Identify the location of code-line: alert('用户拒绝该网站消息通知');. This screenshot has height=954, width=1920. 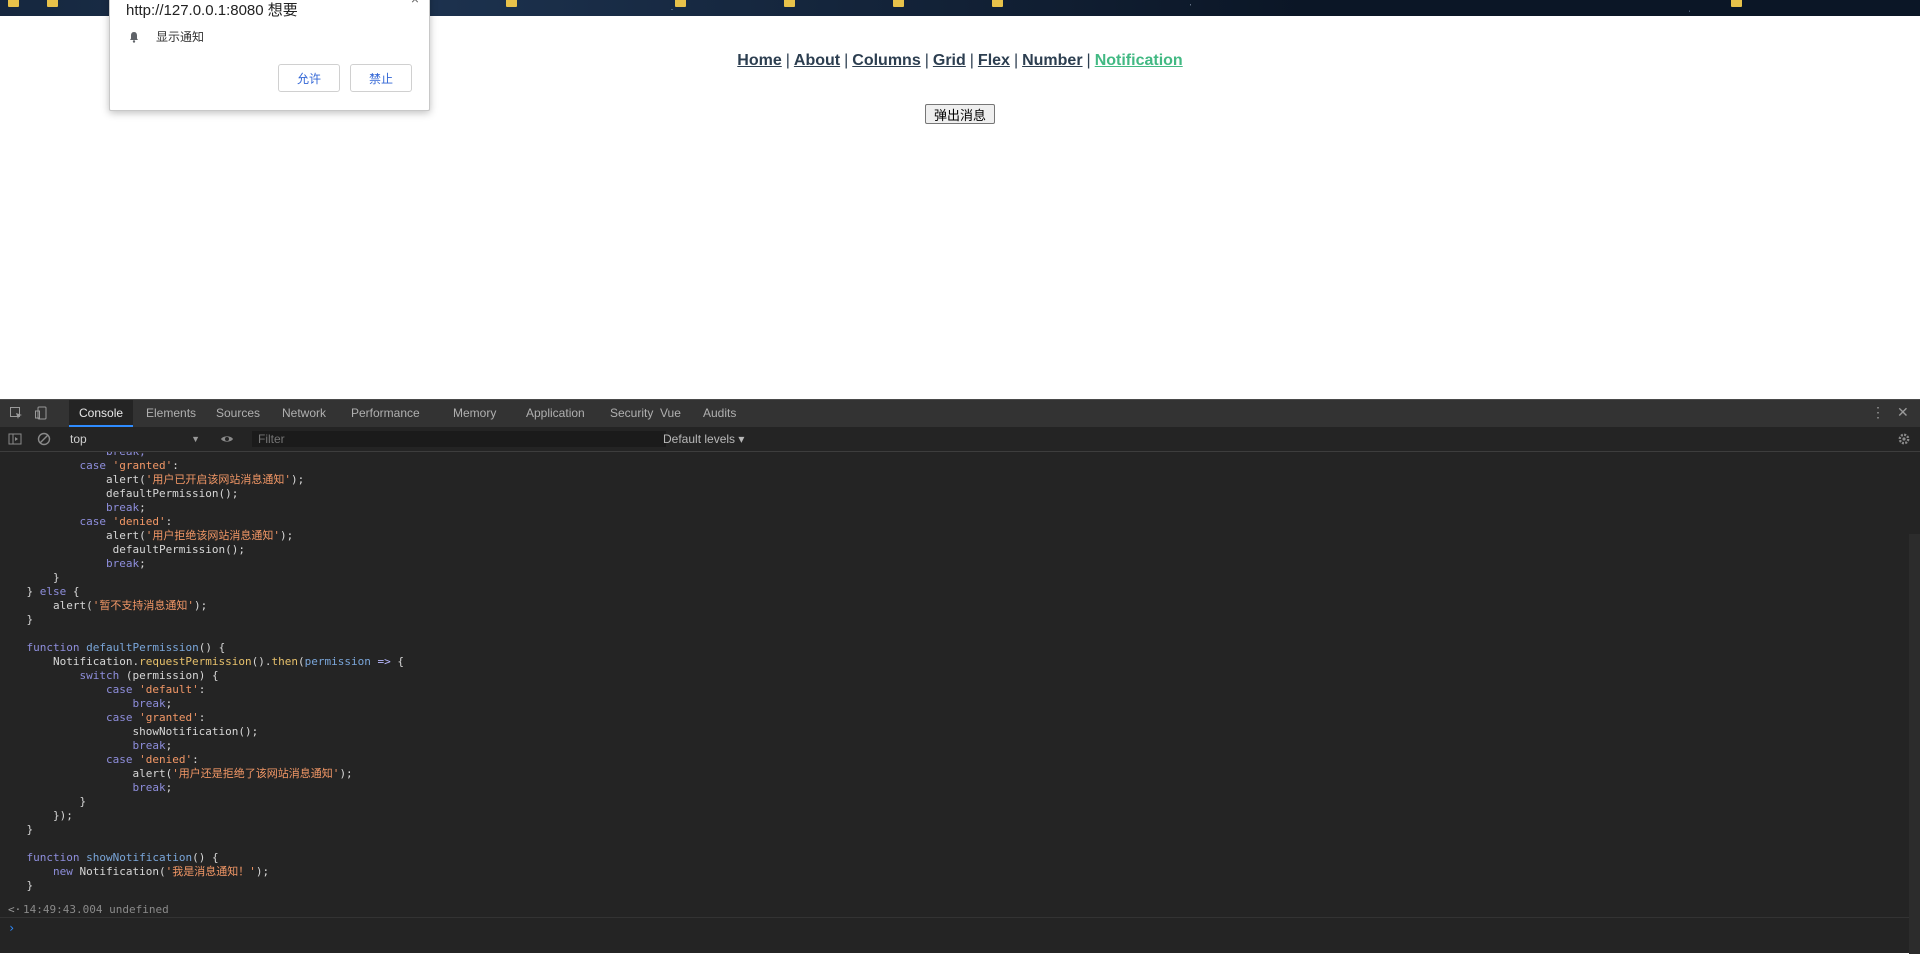
(147, 535).